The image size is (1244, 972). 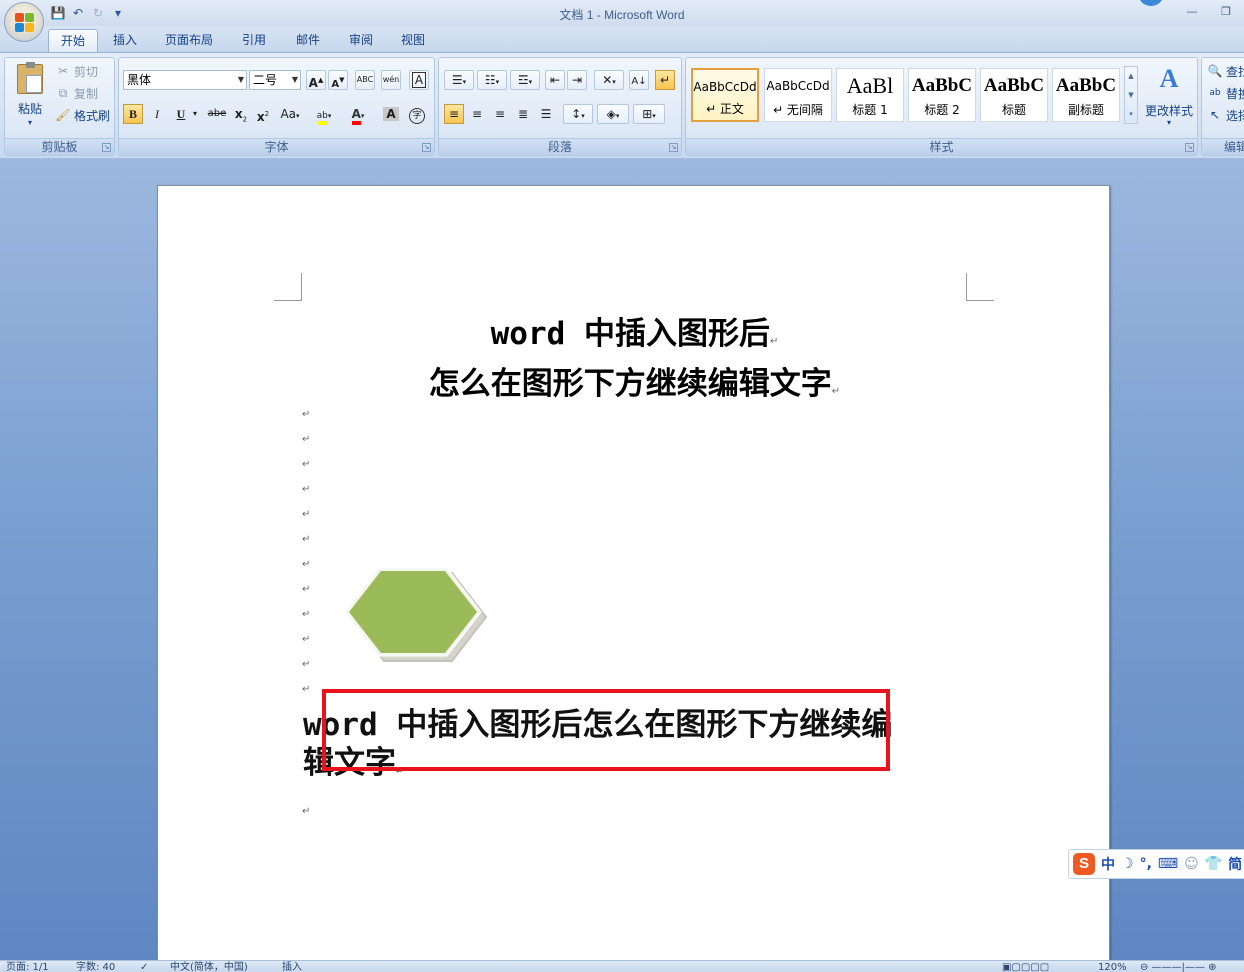 What do you see at coordinates (634, 330) in the screenshot?
I see `document-title-line-1: word 中插入图形后↵` at bounding box center [634, 330].